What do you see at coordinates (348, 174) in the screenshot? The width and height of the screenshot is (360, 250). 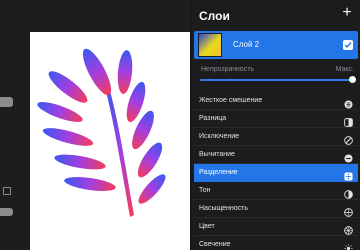 I see `divide-icon` at bounding box center [348, 174].